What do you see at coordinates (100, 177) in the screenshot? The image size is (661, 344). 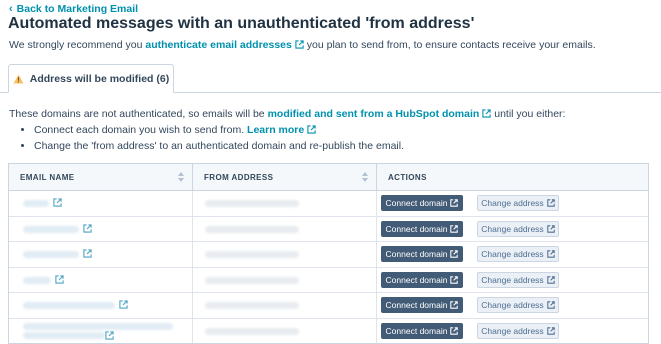 I see `column-header-email-name: EMAIL NAME` at bounding box center [100, 177].